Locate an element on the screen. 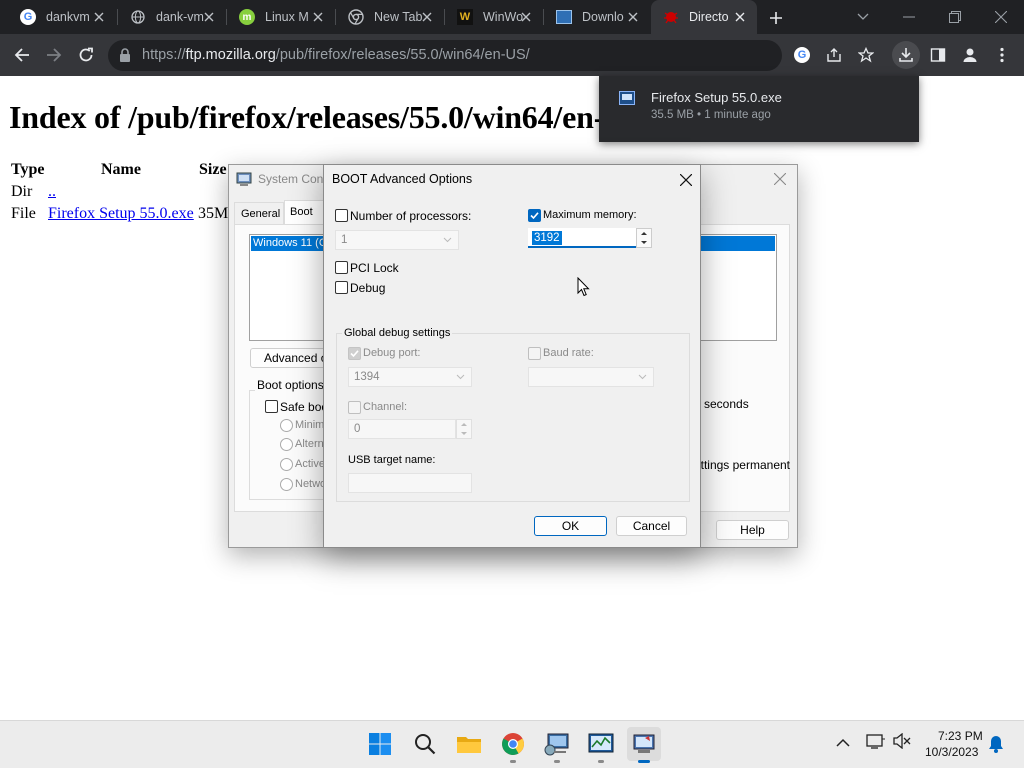  baud-rate-label: Baud rate: is located at coordinates (568, 353).